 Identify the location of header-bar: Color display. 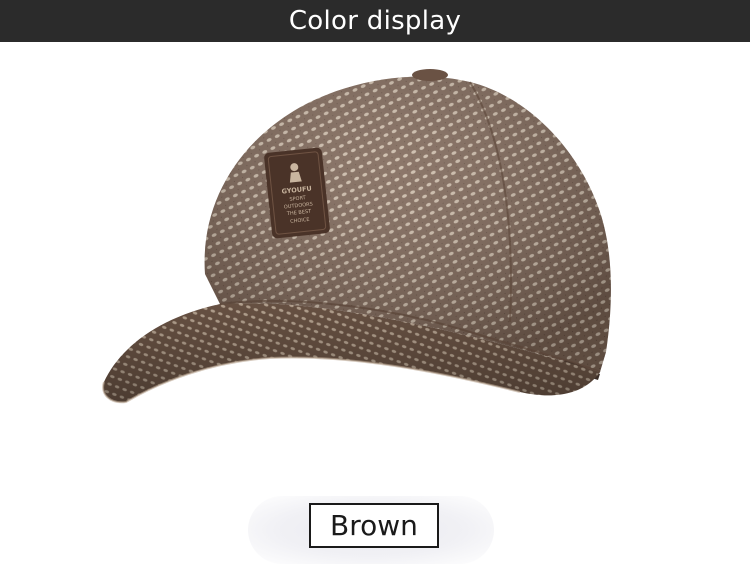
(375, 21).